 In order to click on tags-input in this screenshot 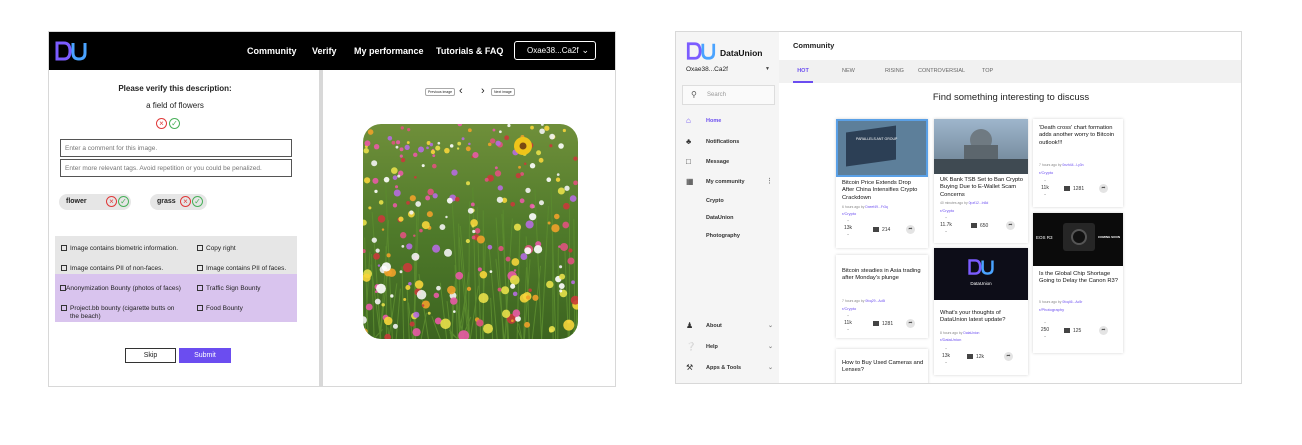, I will do `click(176, 168)`.